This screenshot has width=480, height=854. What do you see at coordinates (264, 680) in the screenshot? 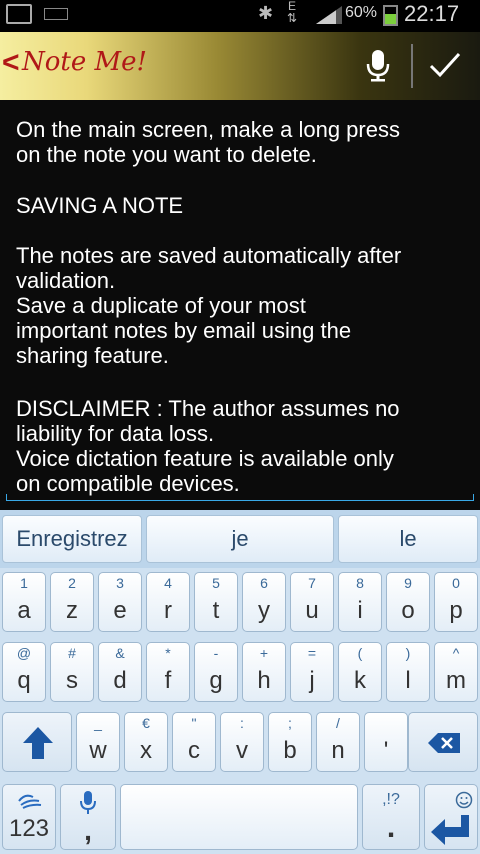
I see `key-label: h` at bounding box center [264, 680].